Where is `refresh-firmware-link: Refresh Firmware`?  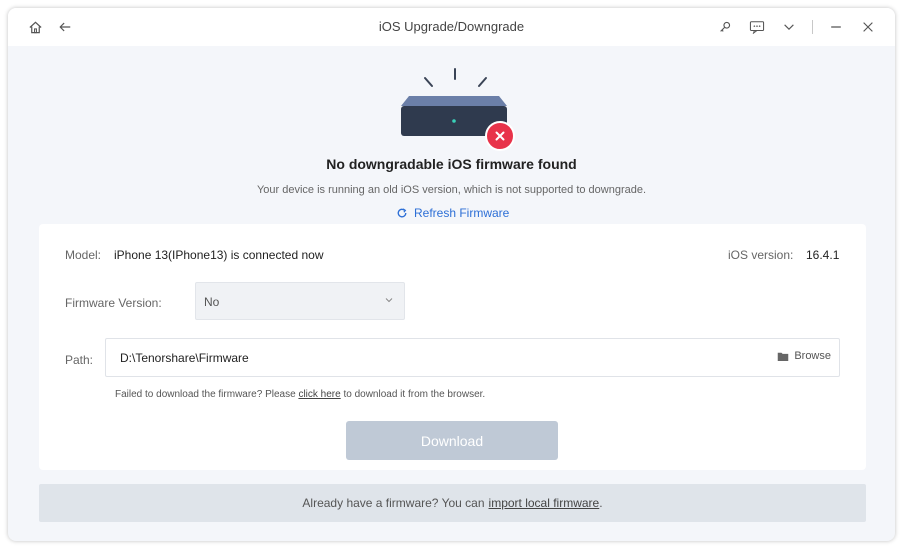
refresh-firmware-link: Refresh Firmware is located at coordinates (452, 213).